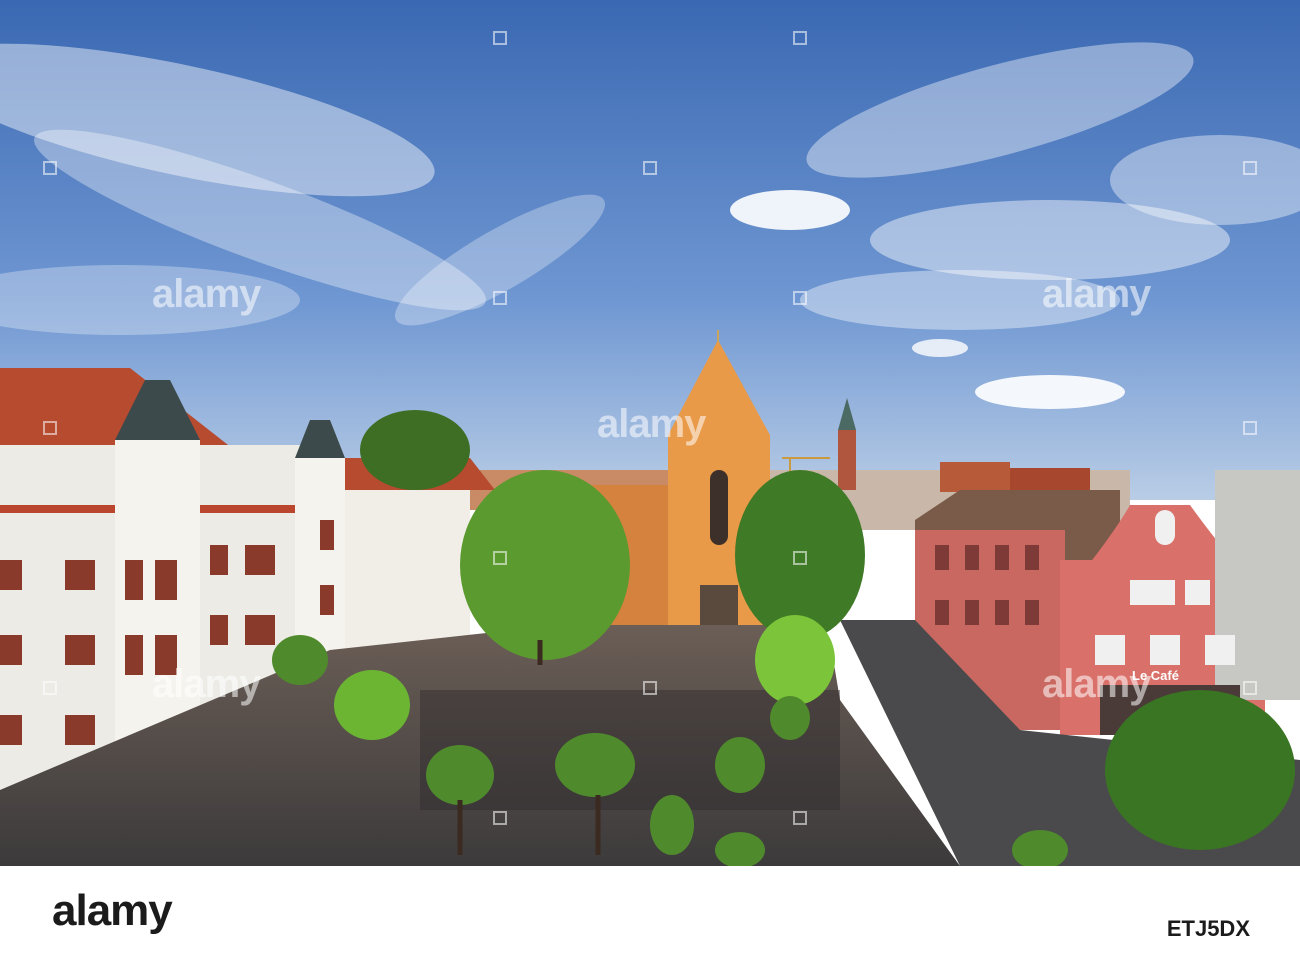  I want to click on footer-logo: alamy, so click(112, 910).